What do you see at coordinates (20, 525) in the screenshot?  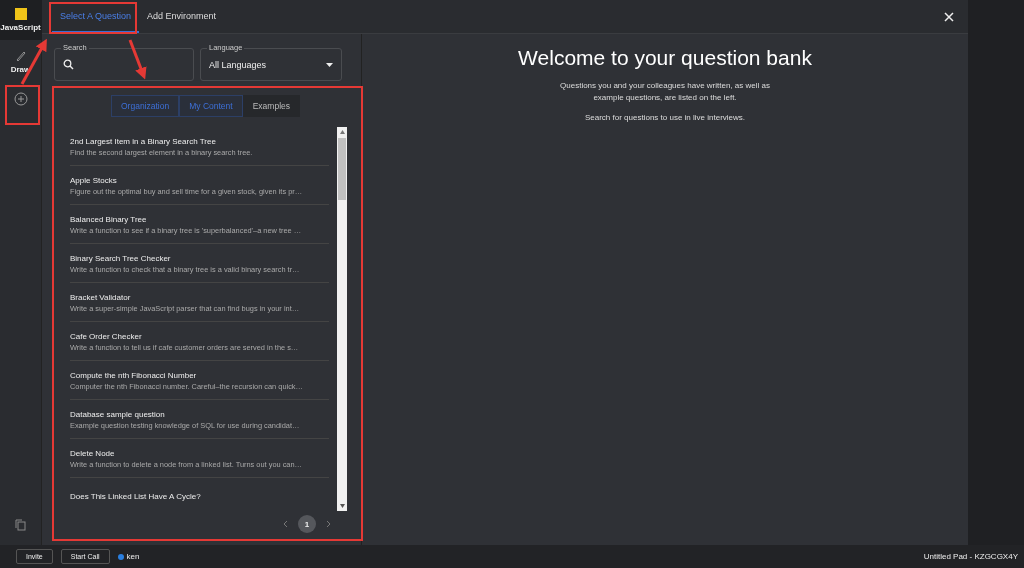 I see `copy-icon` at bounding box center [20, 525].